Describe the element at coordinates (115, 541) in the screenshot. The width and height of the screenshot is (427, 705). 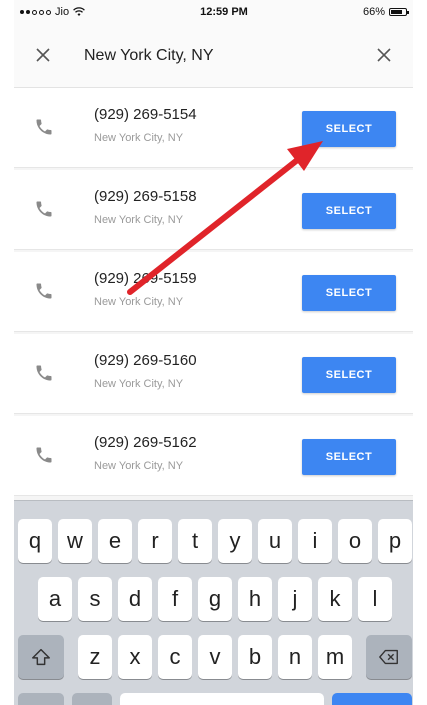
I see `key-e: e` at that location.